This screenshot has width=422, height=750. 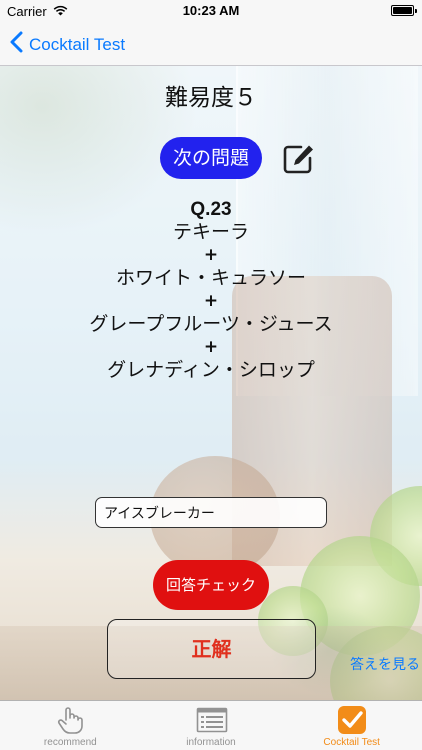 I want to click on tab-recommend: recommend, so click(x=70, y=725).